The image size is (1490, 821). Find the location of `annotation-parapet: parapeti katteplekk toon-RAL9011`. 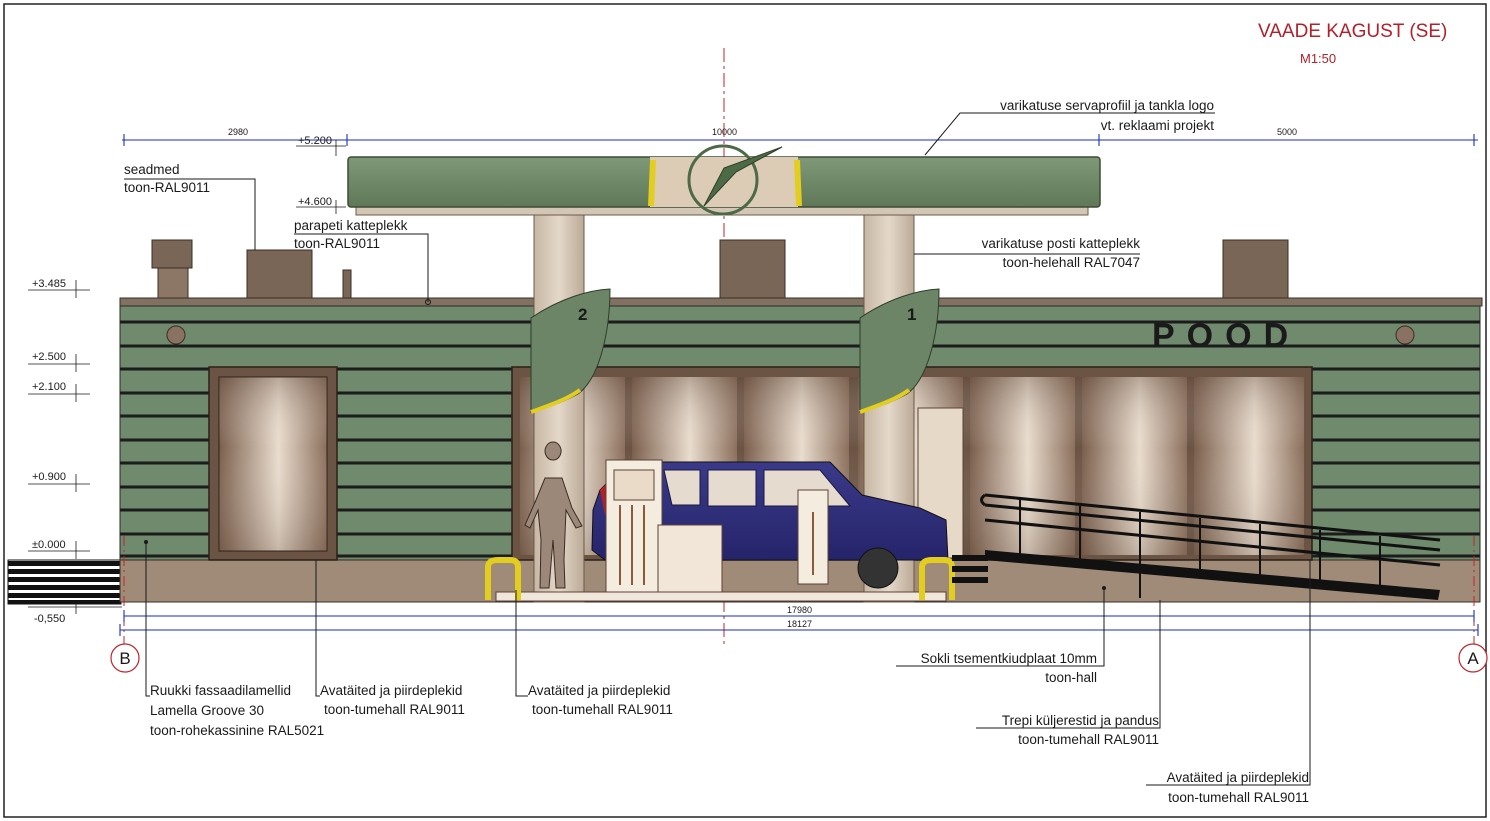

annotation-parapet: parapeti katteplekk toon-RAL9011 is located at coordinates (362, 261).